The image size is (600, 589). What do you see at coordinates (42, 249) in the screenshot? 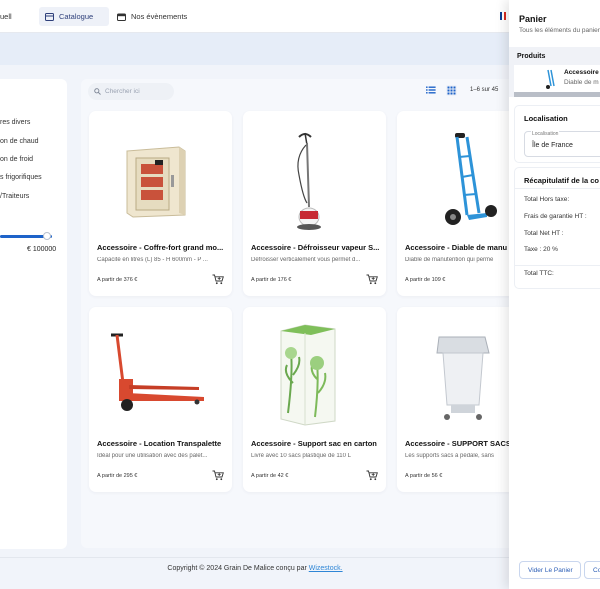
I see `price-range-max: € 100000` at bounding box center [42, 249].